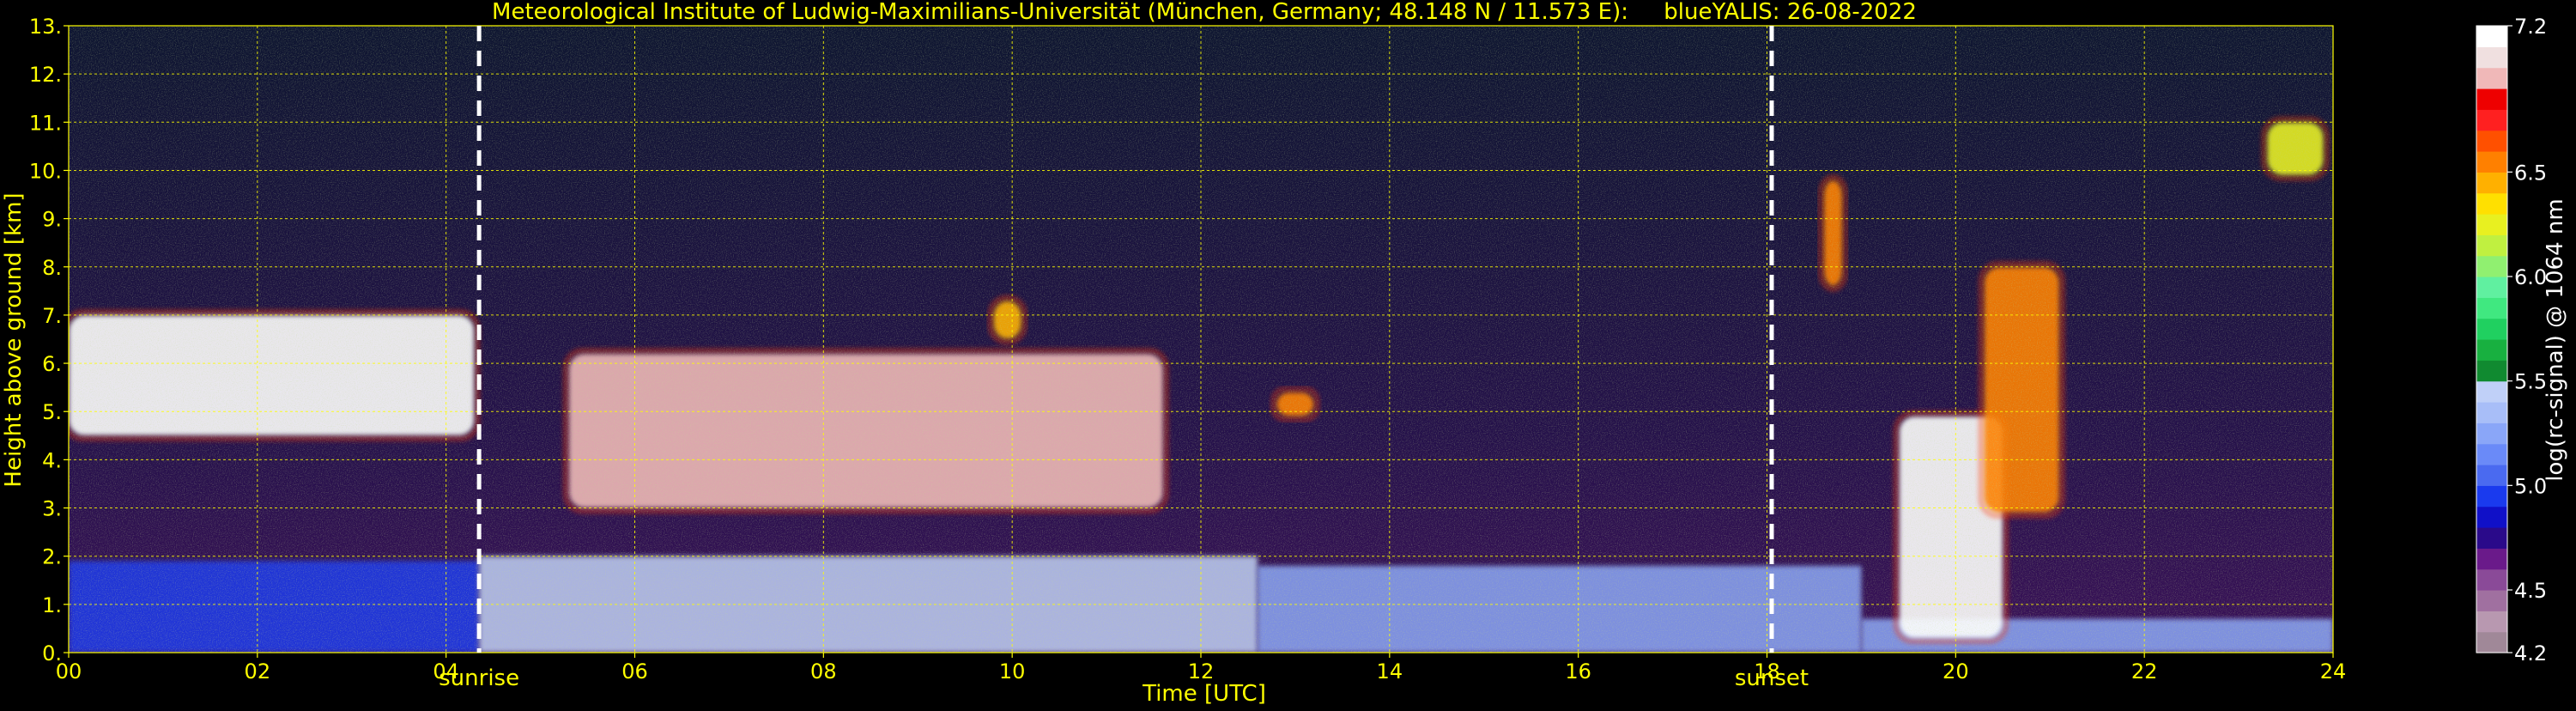  I want to click on x-tick-label: 08, so click(823, 671).